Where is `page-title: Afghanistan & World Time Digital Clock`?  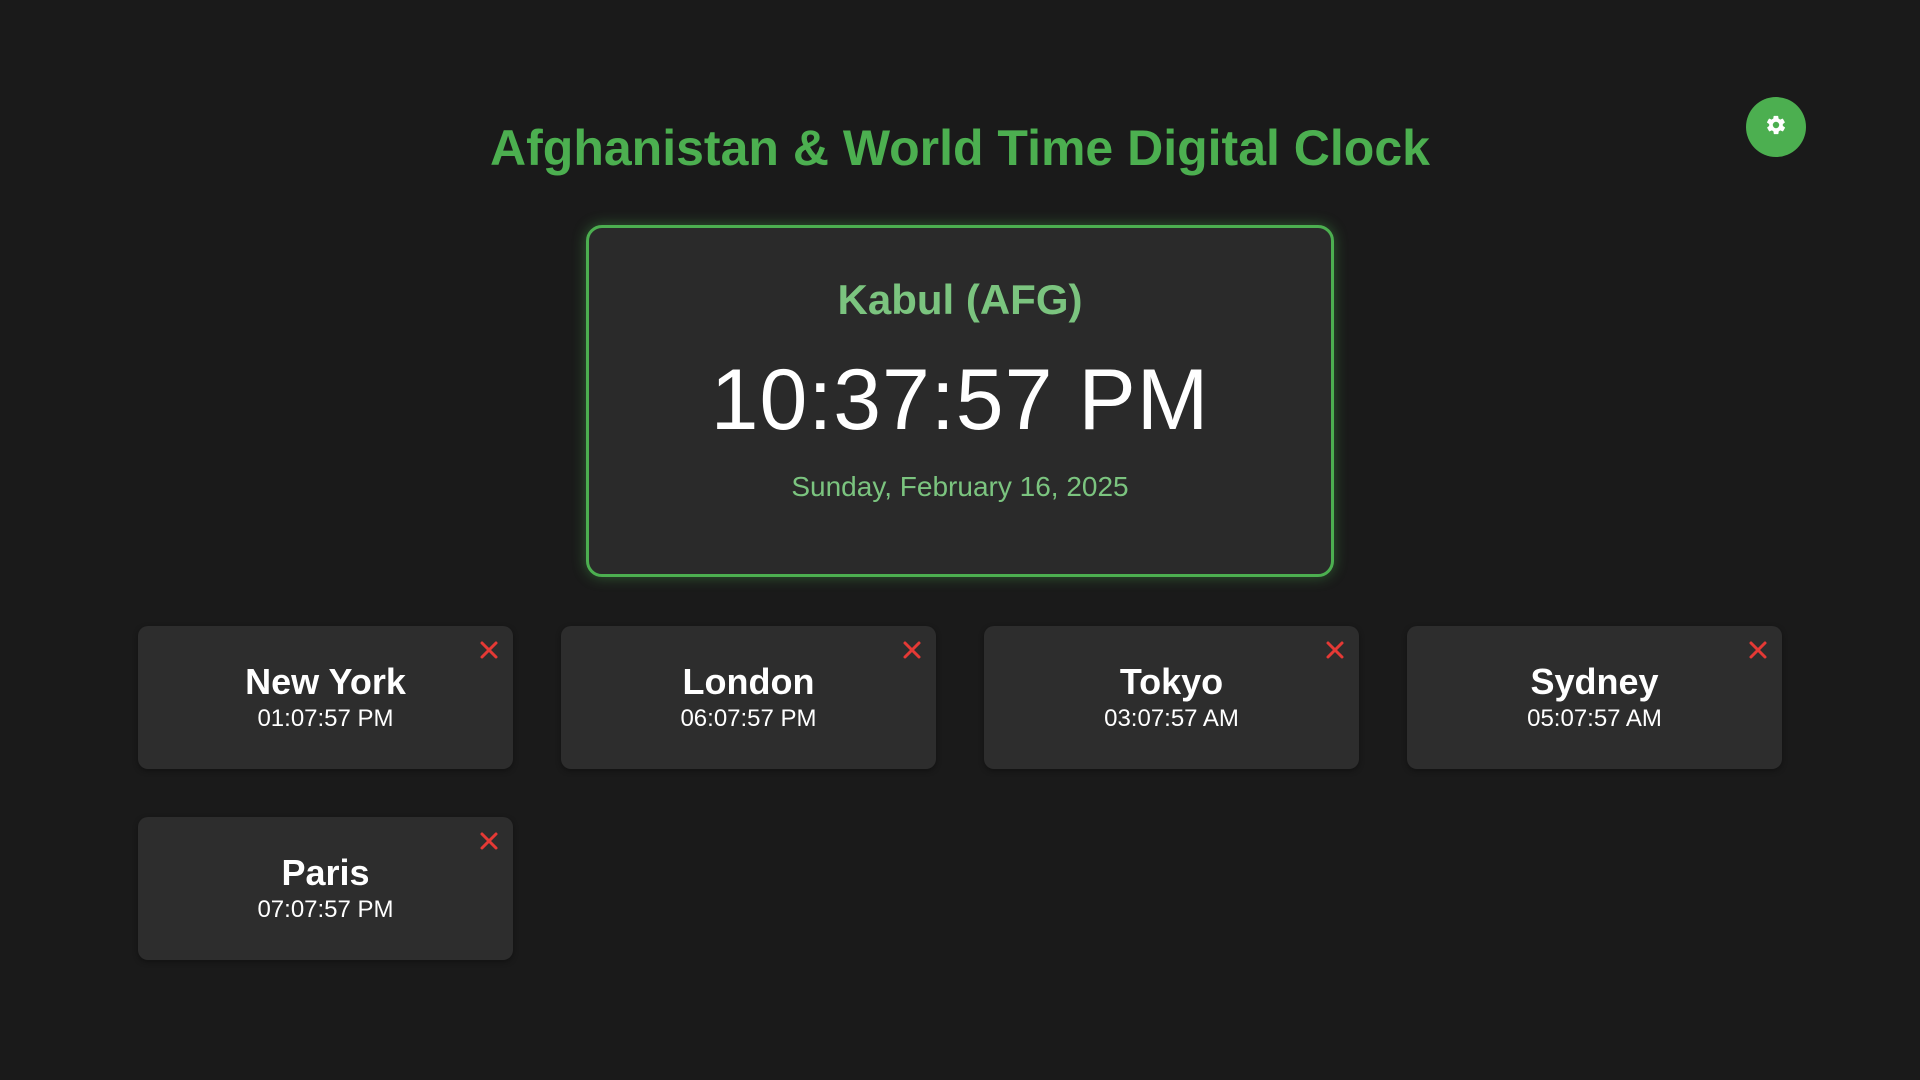
page-title: Afghanistan & World Time Digital Clock is located at coordinates (960, 148).